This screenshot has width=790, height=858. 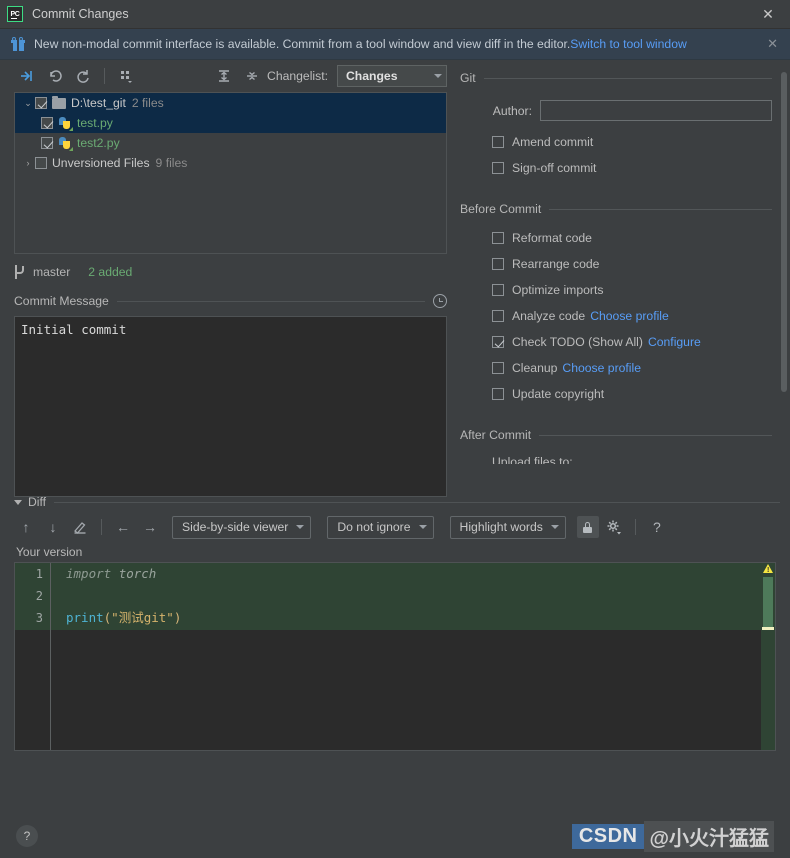 What do you see at coordinates (512, 110) in the screenshot?
I see `author-label: Author:` at bounding box center [512, 110].